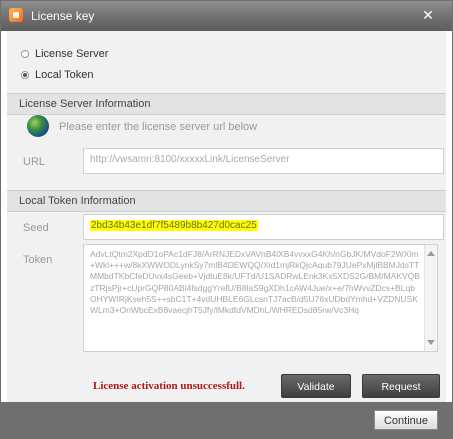 This screenshot has height=439, width=453. Describe the element at coordinates (226, 16) in the screenshot. I see `title-bar: License key ✕` at that location.